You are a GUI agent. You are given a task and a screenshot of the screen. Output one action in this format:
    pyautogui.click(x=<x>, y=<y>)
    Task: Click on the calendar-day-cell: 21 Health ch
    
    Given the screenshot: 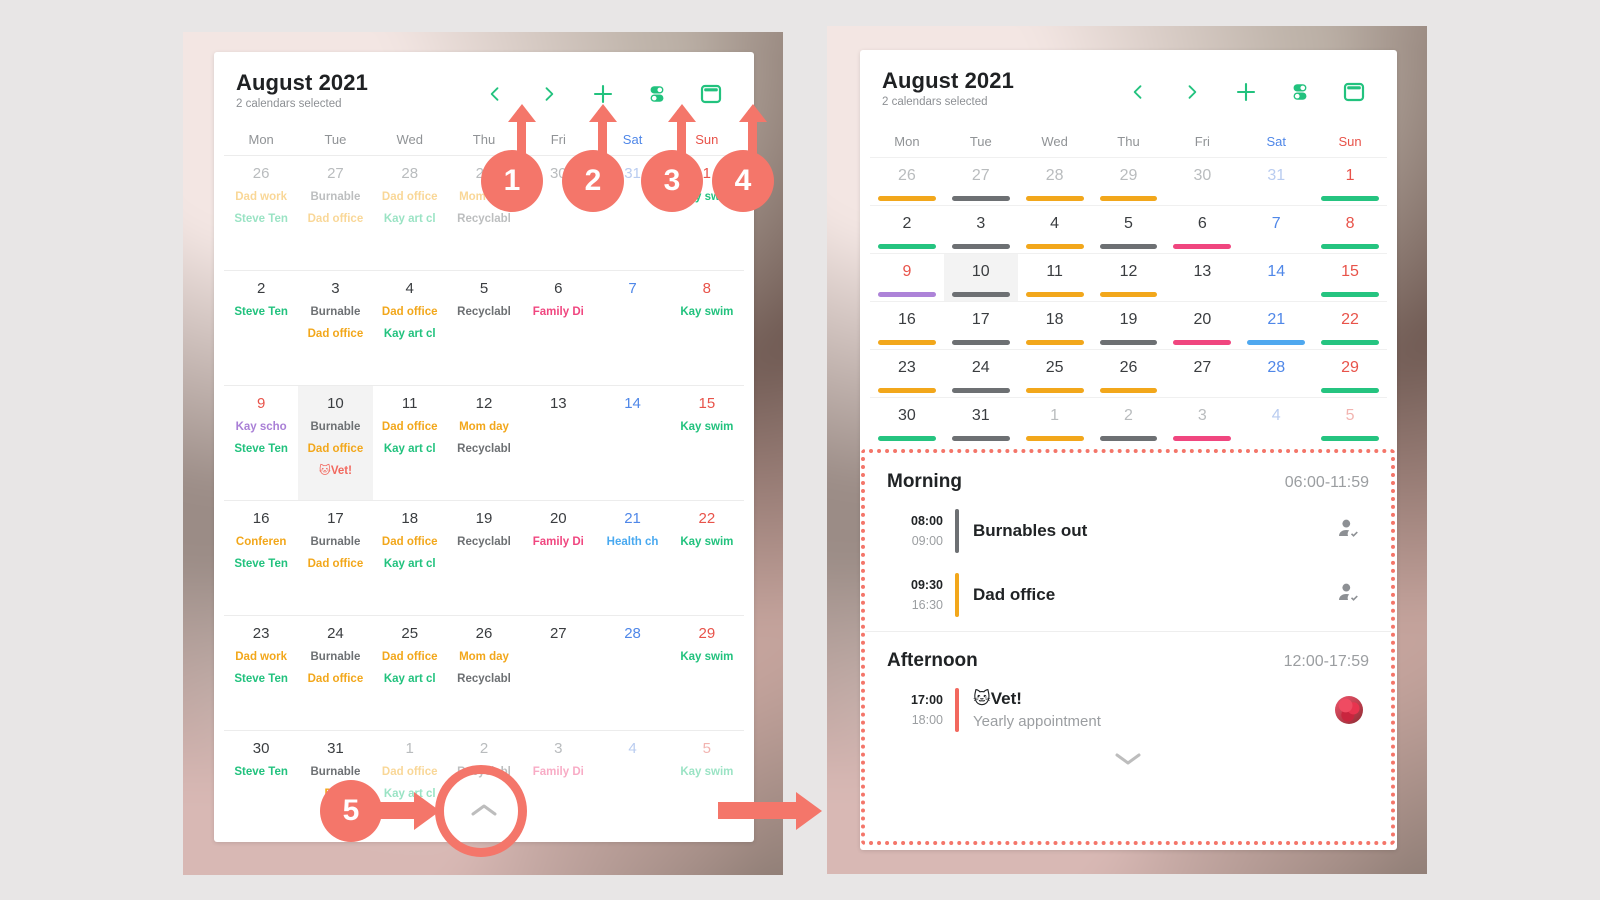 What is the action you would take?
    pyautogui.click(x=632, y=558)
    